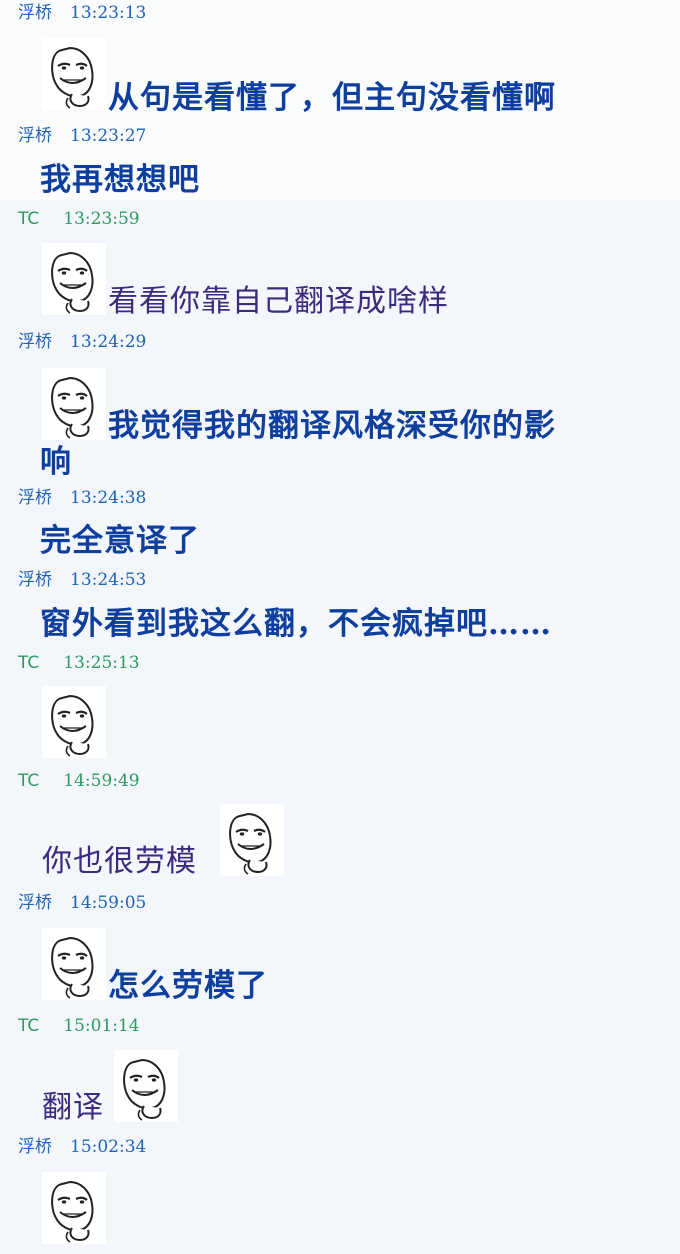 The width and height of the screenshot is (680, 1254). I want to click on timestamp: 14:59:49, so click(101, 781).